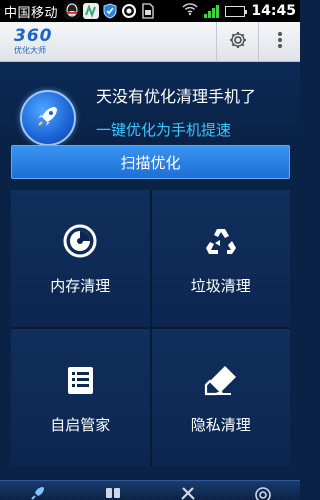  Describe the element at coordinates (164, 130) in the screenshot. I see `hero-subtitle: 一键优化为手机提速` at that location.